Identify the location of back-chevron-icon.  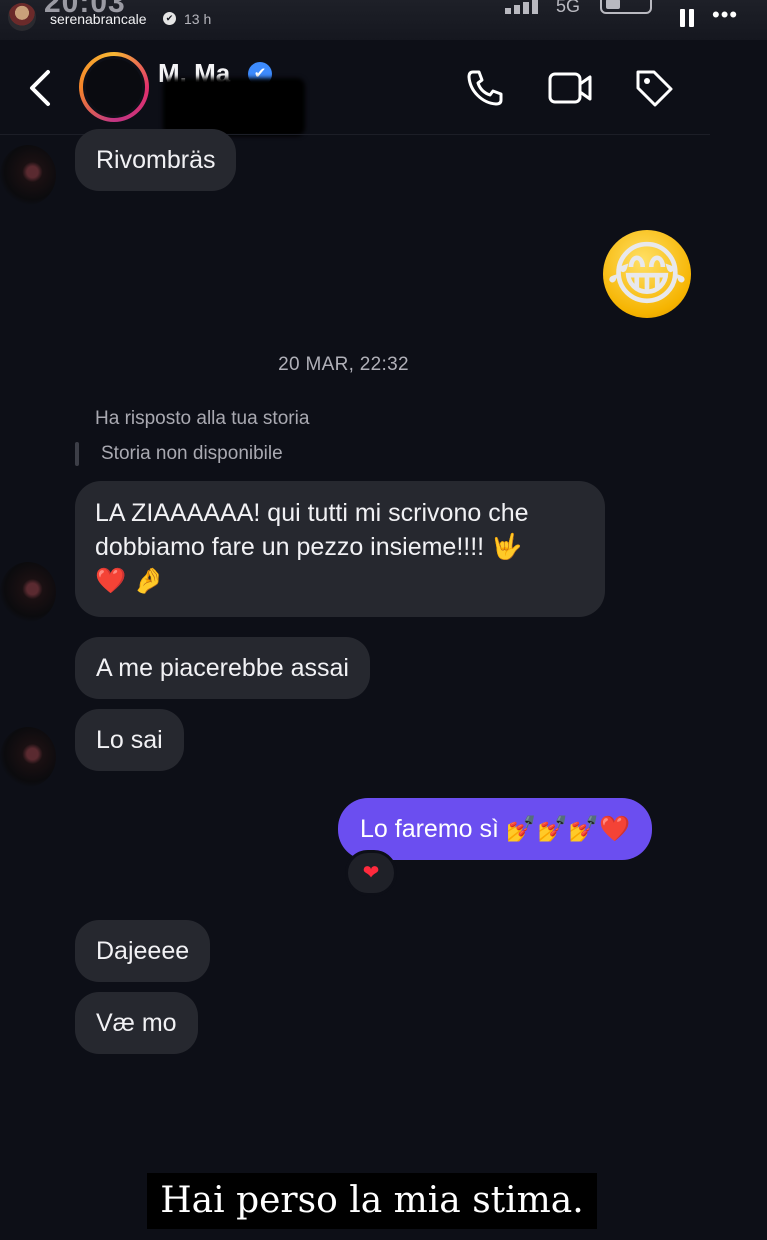
(44, 88).